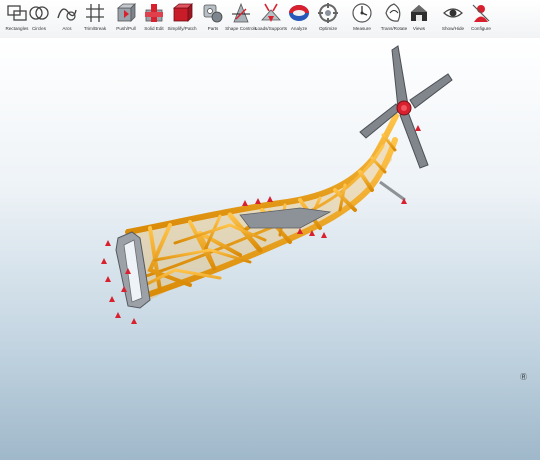  Describe the element at coordinates (481, 28) in the screenshot. I see `tool-label: Configure` at that location.